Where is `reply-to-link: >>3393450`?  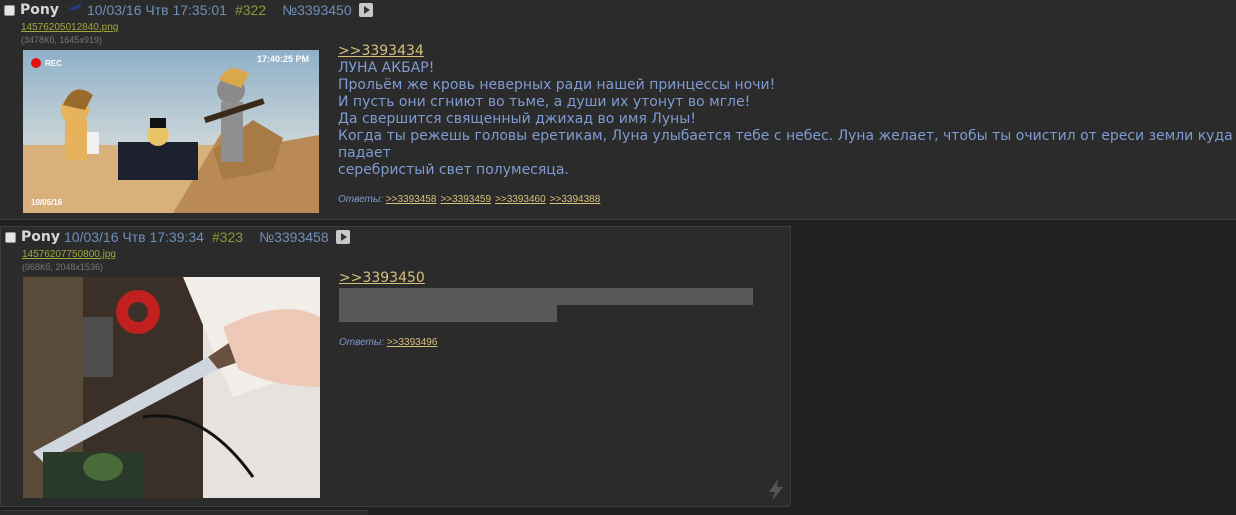 reply-to-link: >>3393450 is located at coordinates (382, 278).